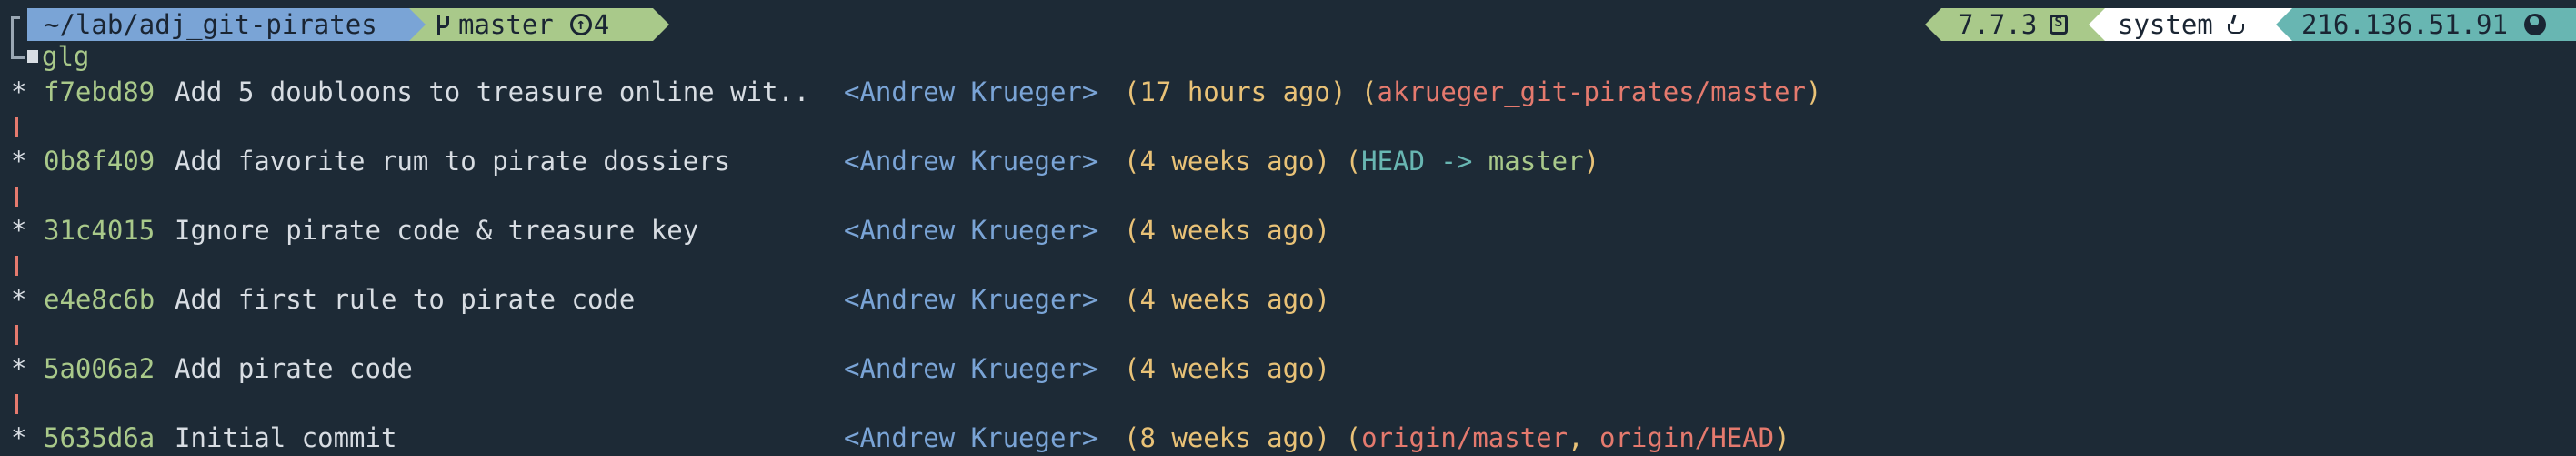  What do you see at coordinates (1584, 437) in the screenshot?
I see `ref-punctuation: ,` at bounding box center [1584, 437].